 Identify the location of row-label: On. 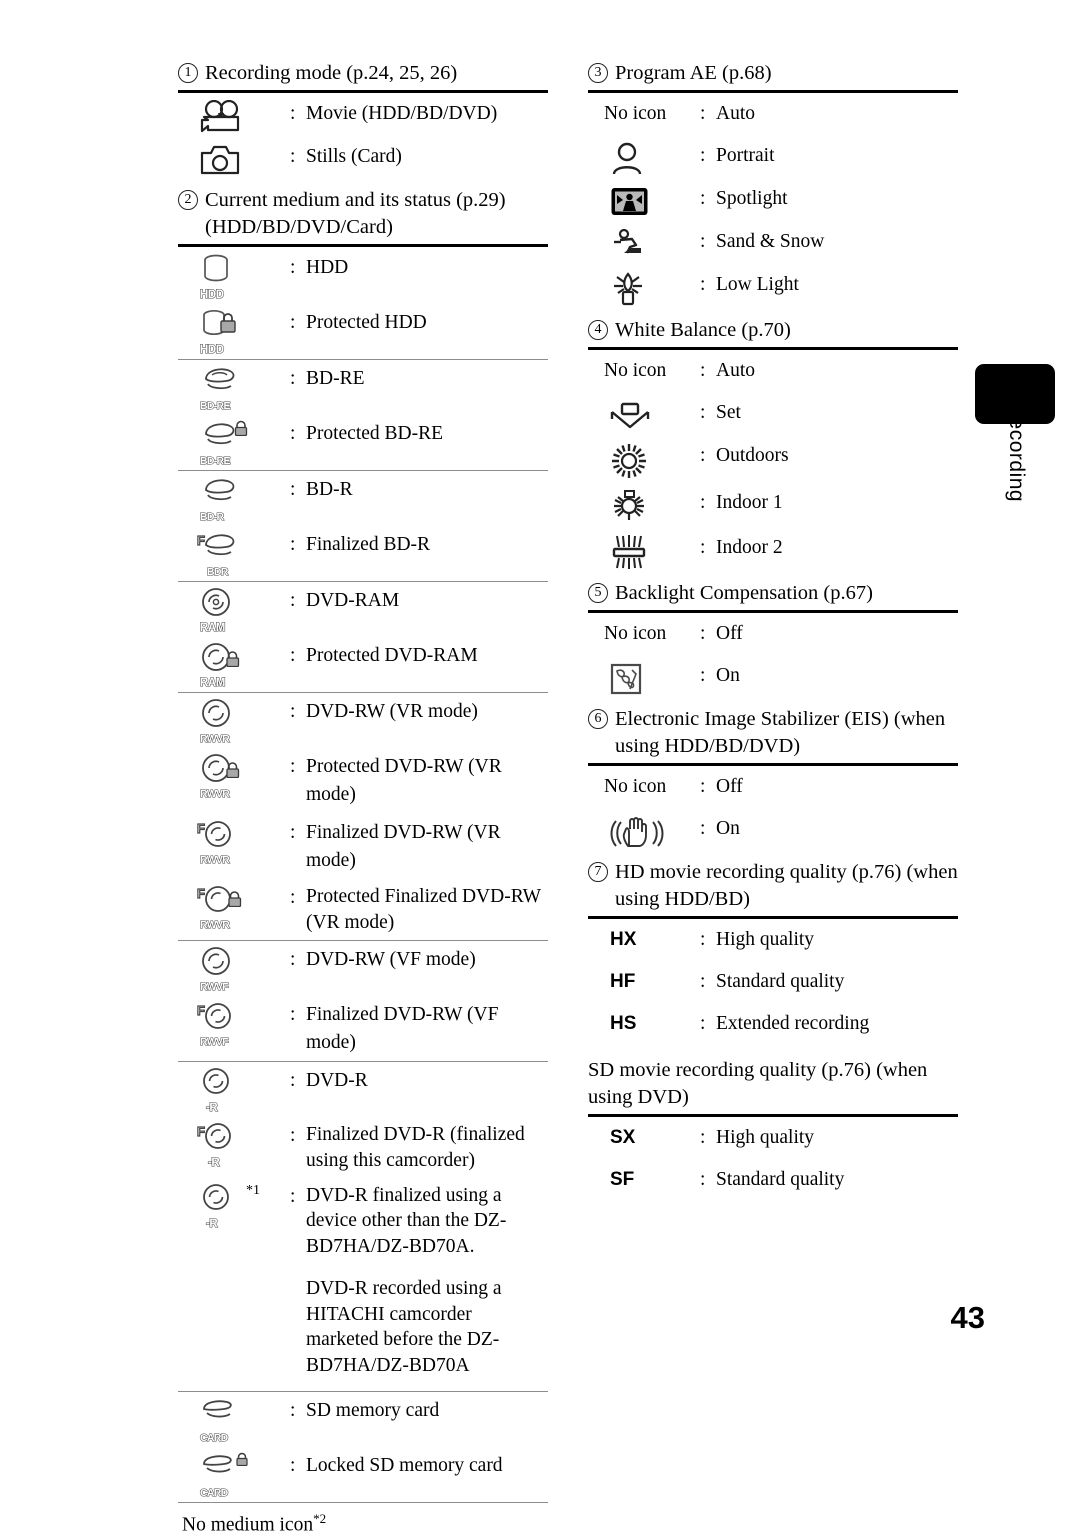
(728, 676).